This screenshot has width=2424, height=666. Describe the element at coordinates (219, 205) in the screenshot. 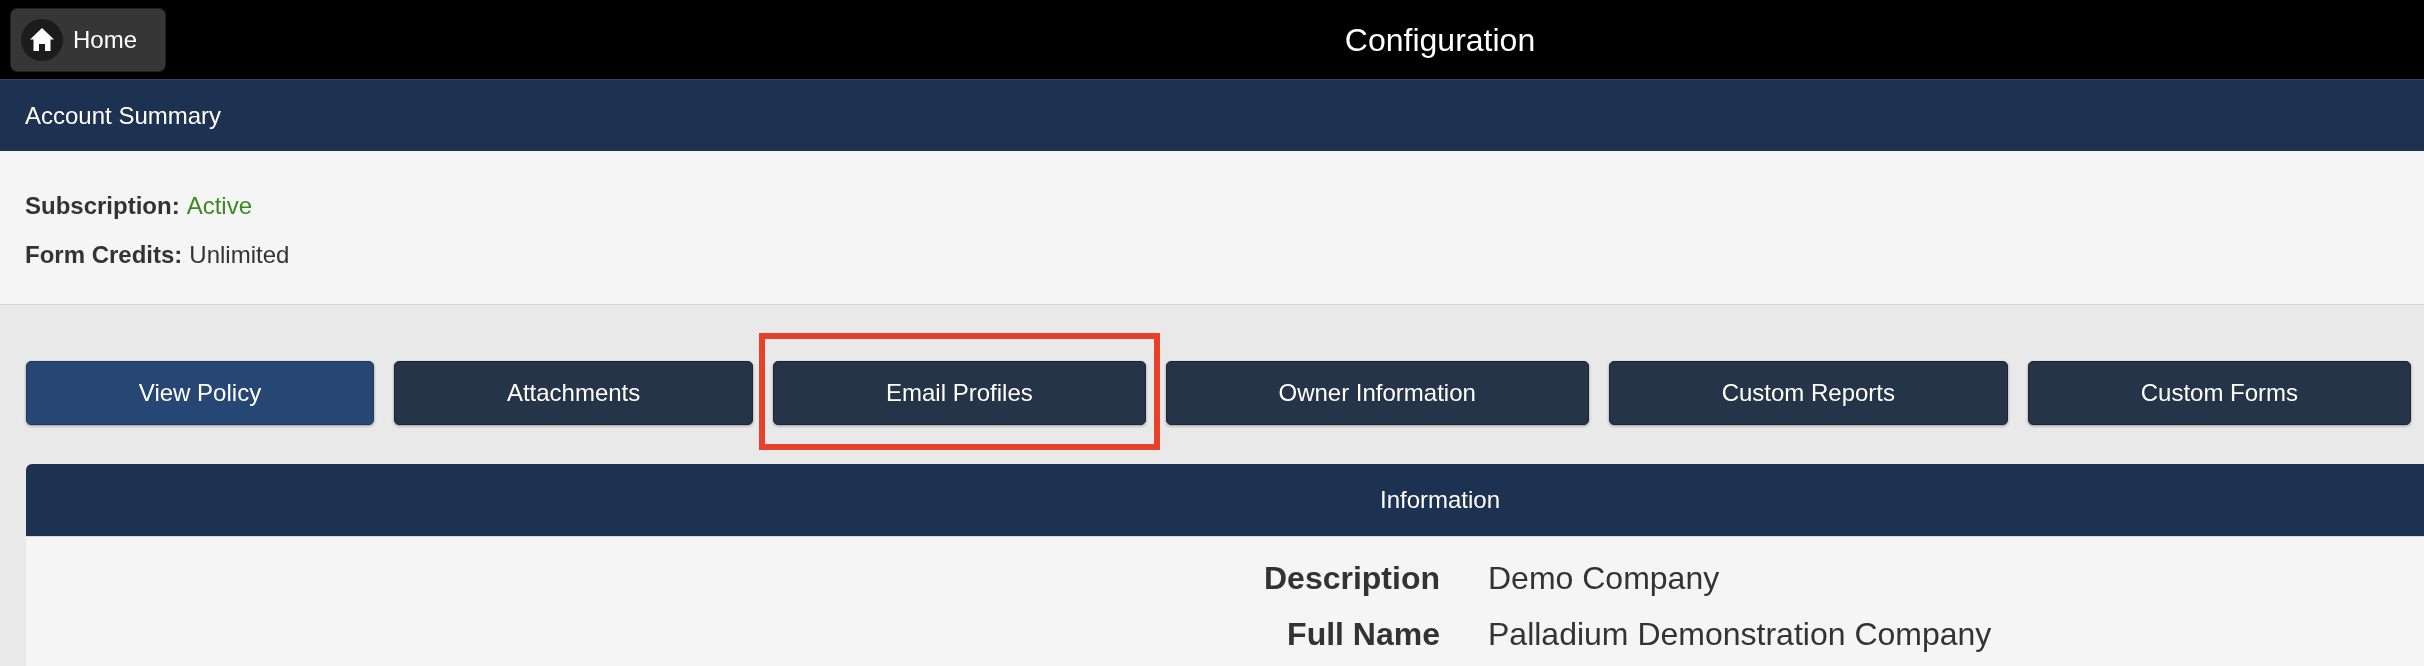

I see `field-value: Active` at that location.